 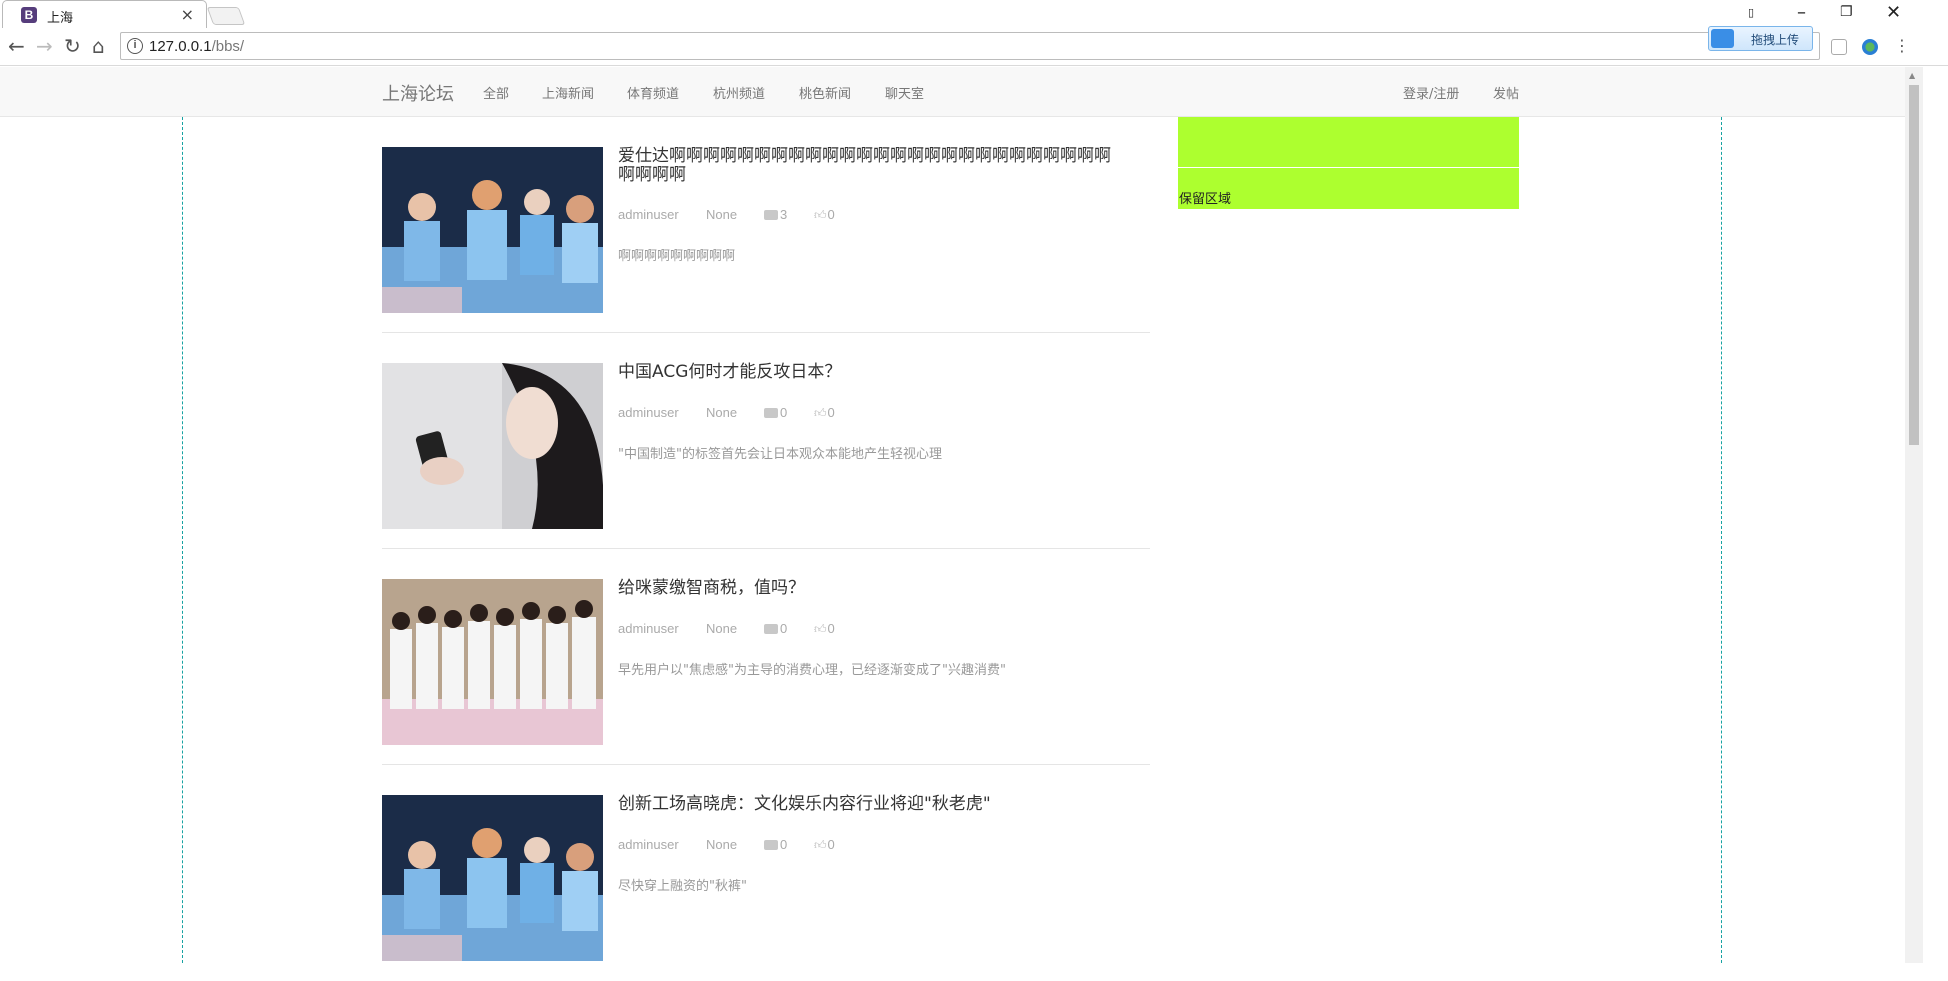 What do you see at coordinates (1846, 12) in the screenshot?
I see `restore-icon: ❐` at bounding box center [1846, 12].